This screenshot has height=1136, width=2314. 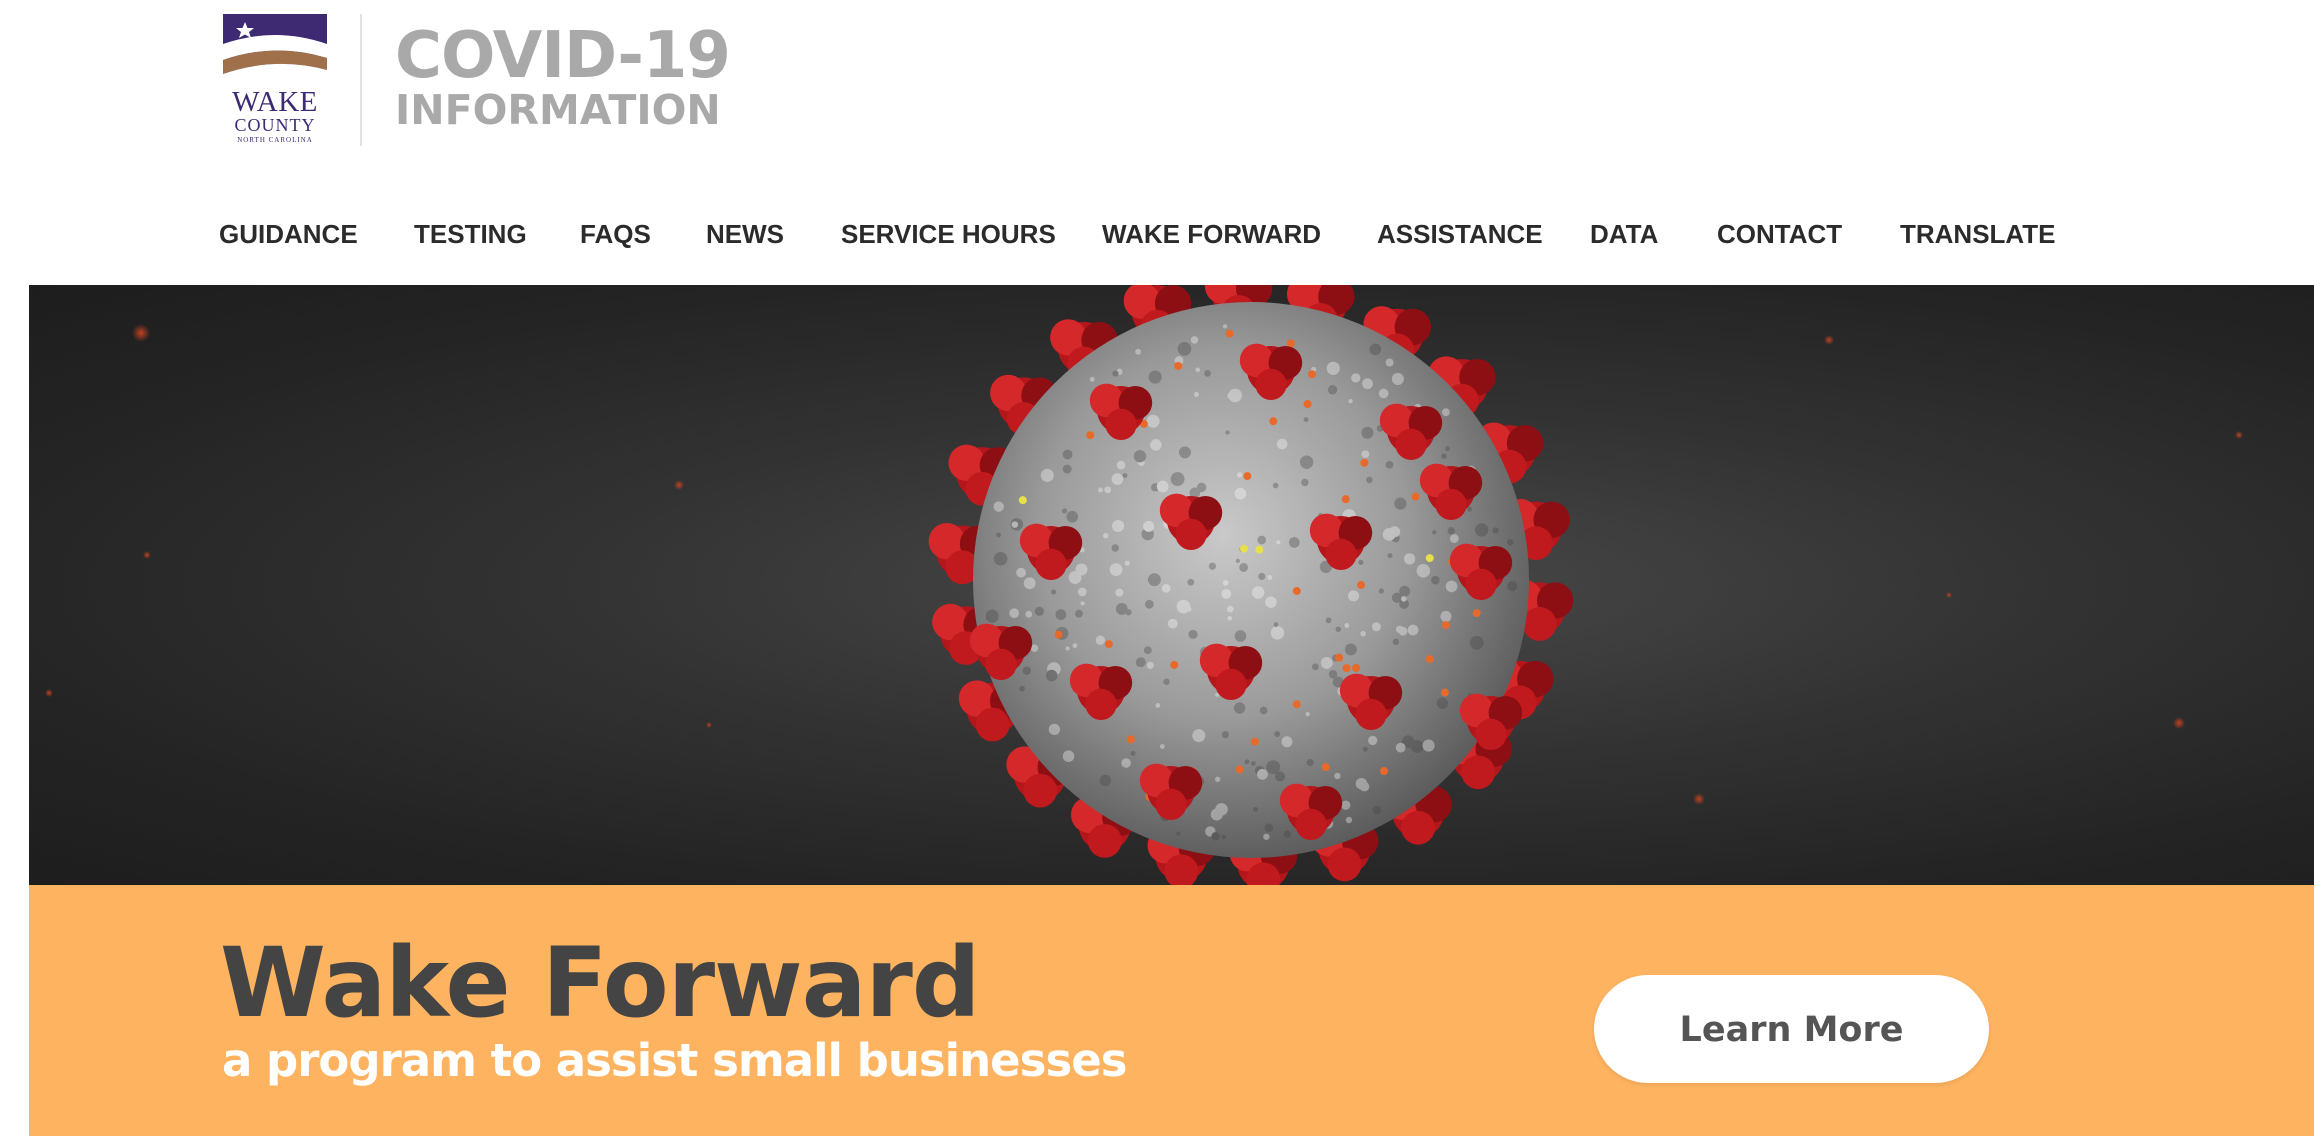 I want to click on learn-more-button: Learn More, so click(x=1791, y=1029).